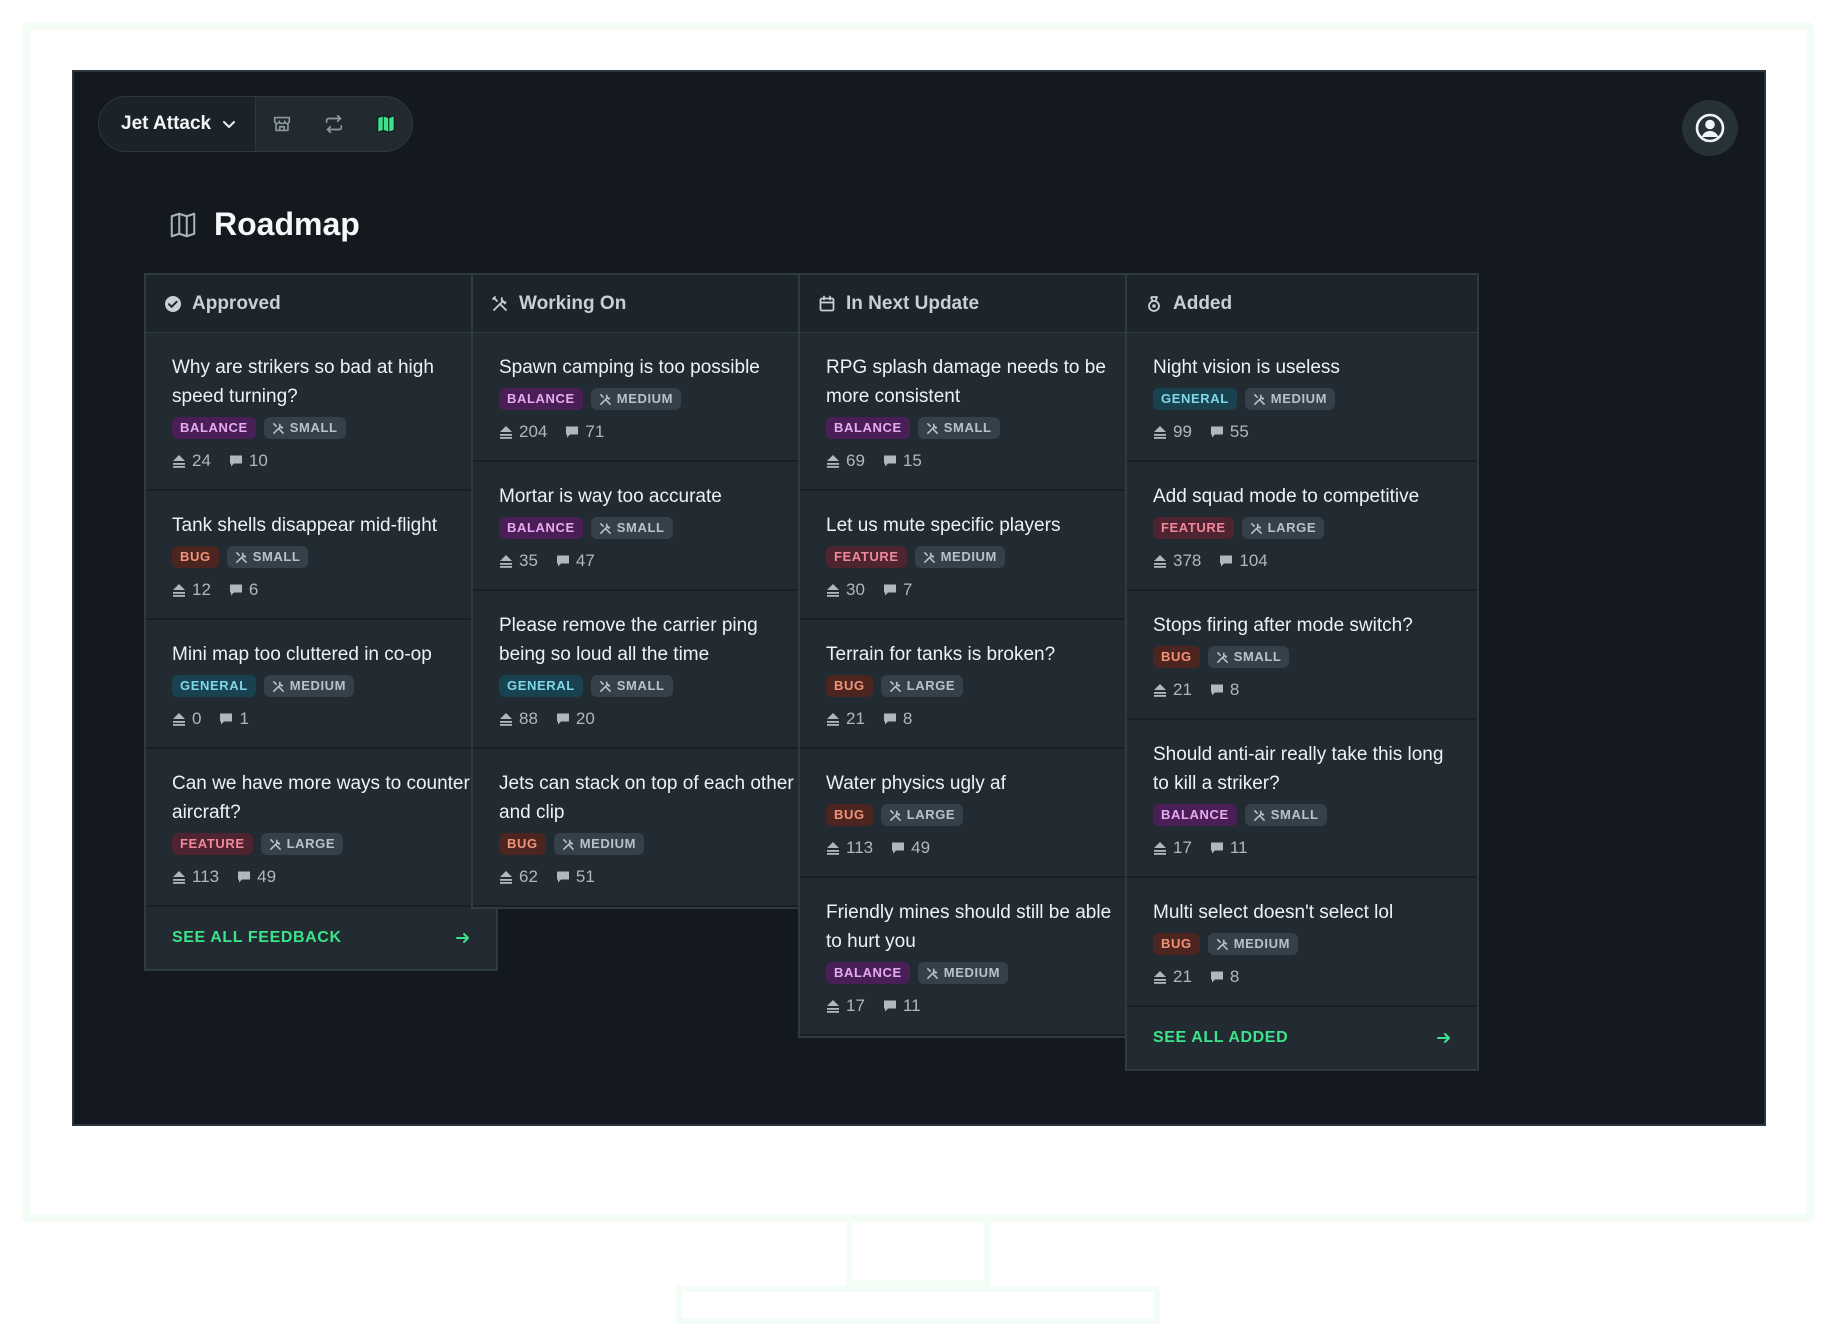  Describe the element at coordinates (897, 590) in the screenshot. I see `comment-count: 7` at that location.